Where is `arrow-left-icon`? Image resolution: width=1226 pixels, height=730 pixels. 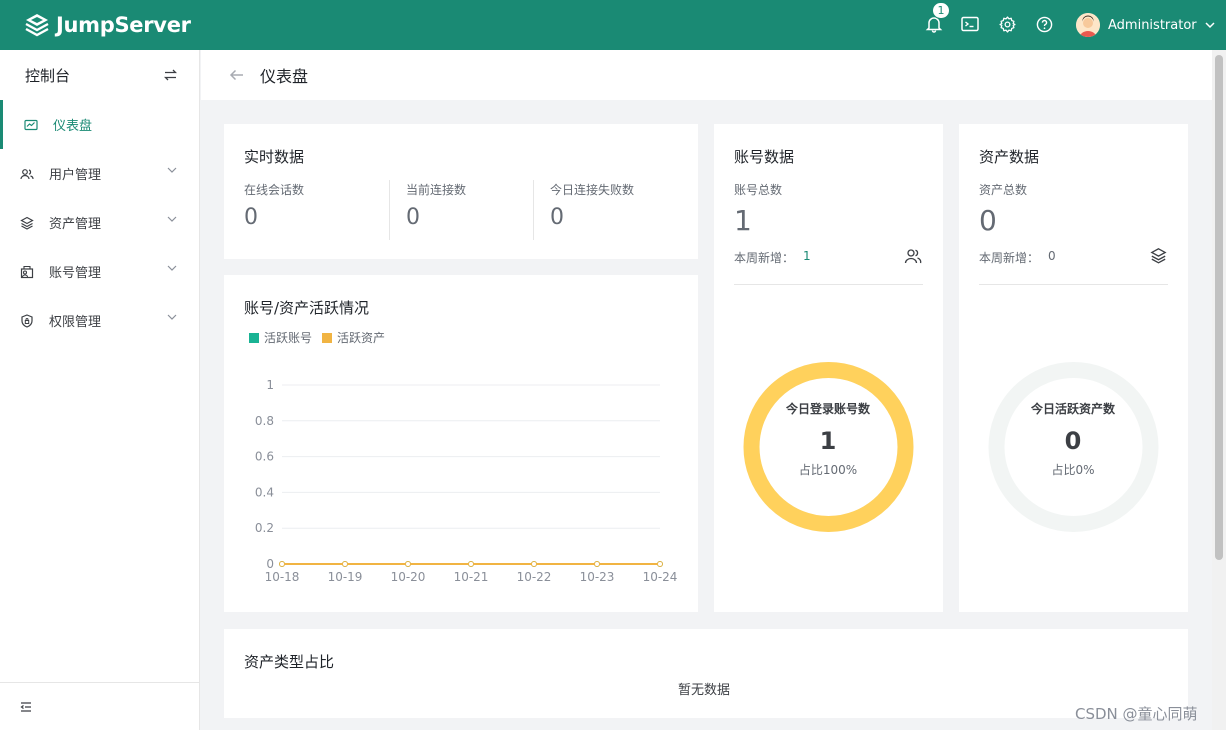 arrow-left-icon is located at coordinates (236, 75).